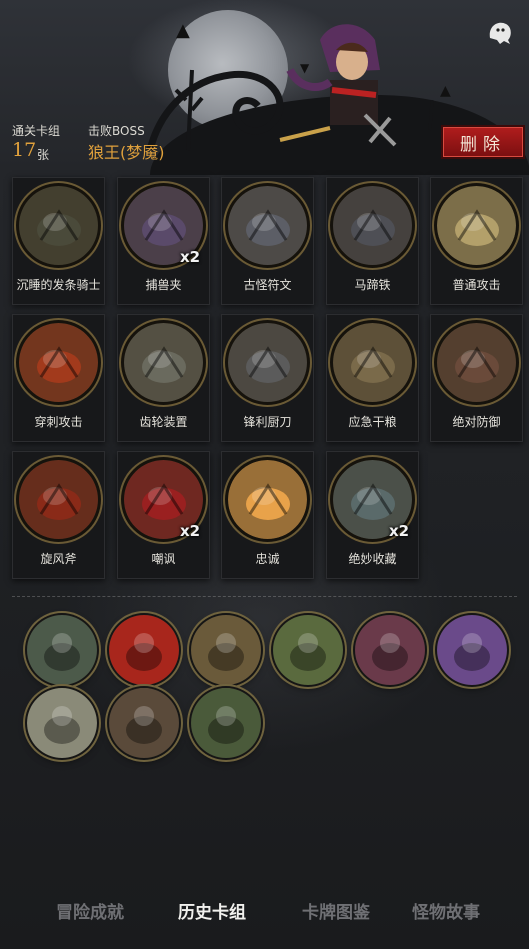 The image size is (529, 949). What do you see at coordinates (446, 910) in the screenshot?
I see `tab-4: 怪物故事` at bounding box center [446, 910].